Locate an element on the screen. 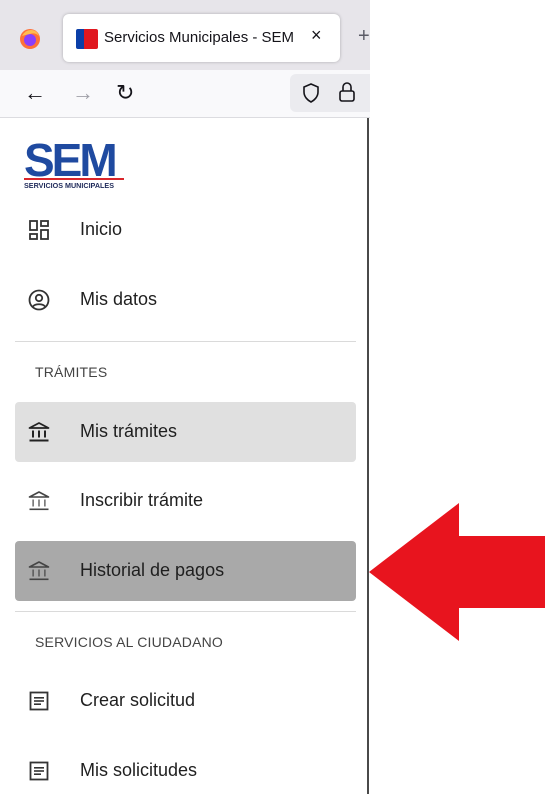 This screenshot has height=794, width=545. tab-close-button: × is located at coordinates (316, 35).